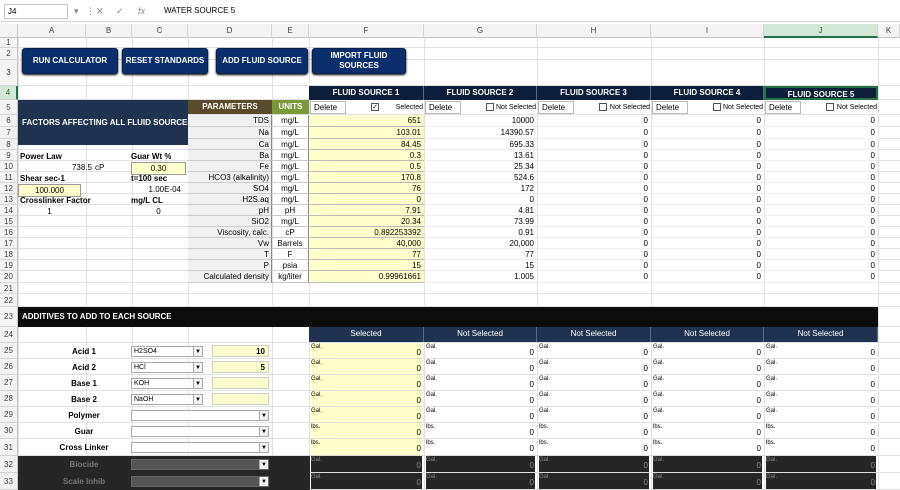 The image size is (900, 490). I want to click on row-header-3: 3, so click(9, 73).